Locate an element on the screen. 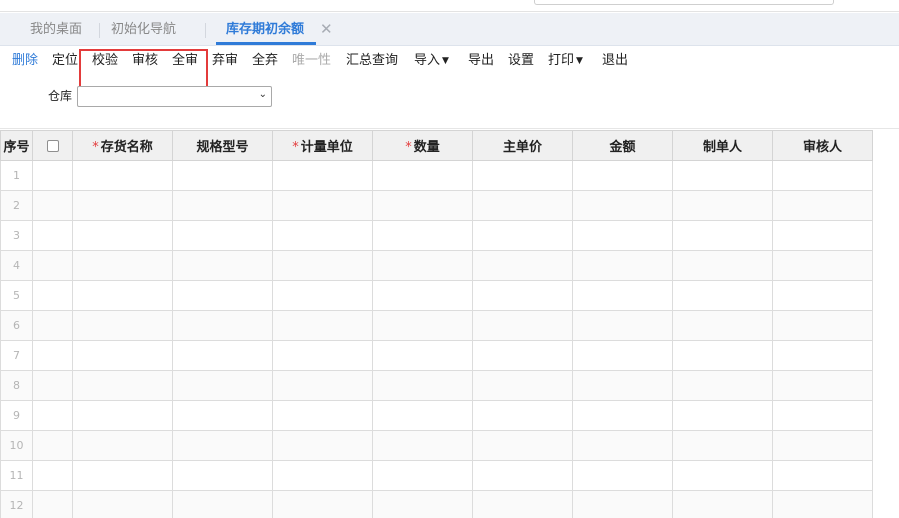 Image resolution: width=899 pixels, height=518 pixels. audit-all-button: 全审 is located at coordinates (185, 61).